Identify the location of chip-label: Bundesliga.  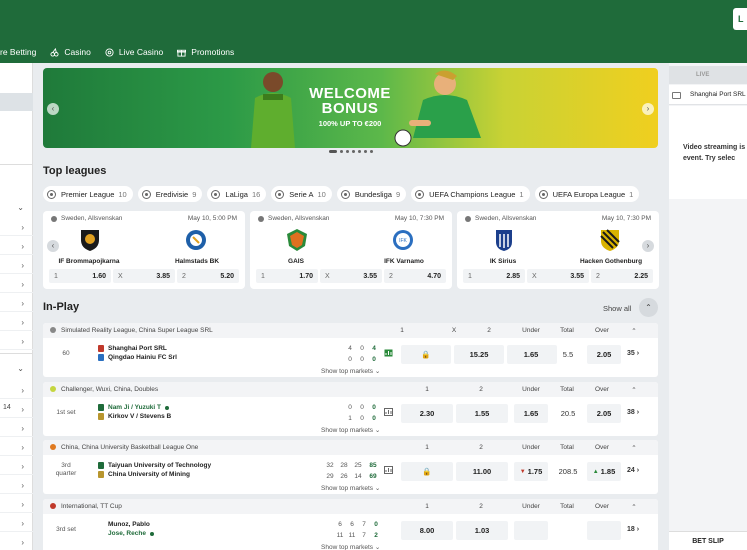
(373, 194).